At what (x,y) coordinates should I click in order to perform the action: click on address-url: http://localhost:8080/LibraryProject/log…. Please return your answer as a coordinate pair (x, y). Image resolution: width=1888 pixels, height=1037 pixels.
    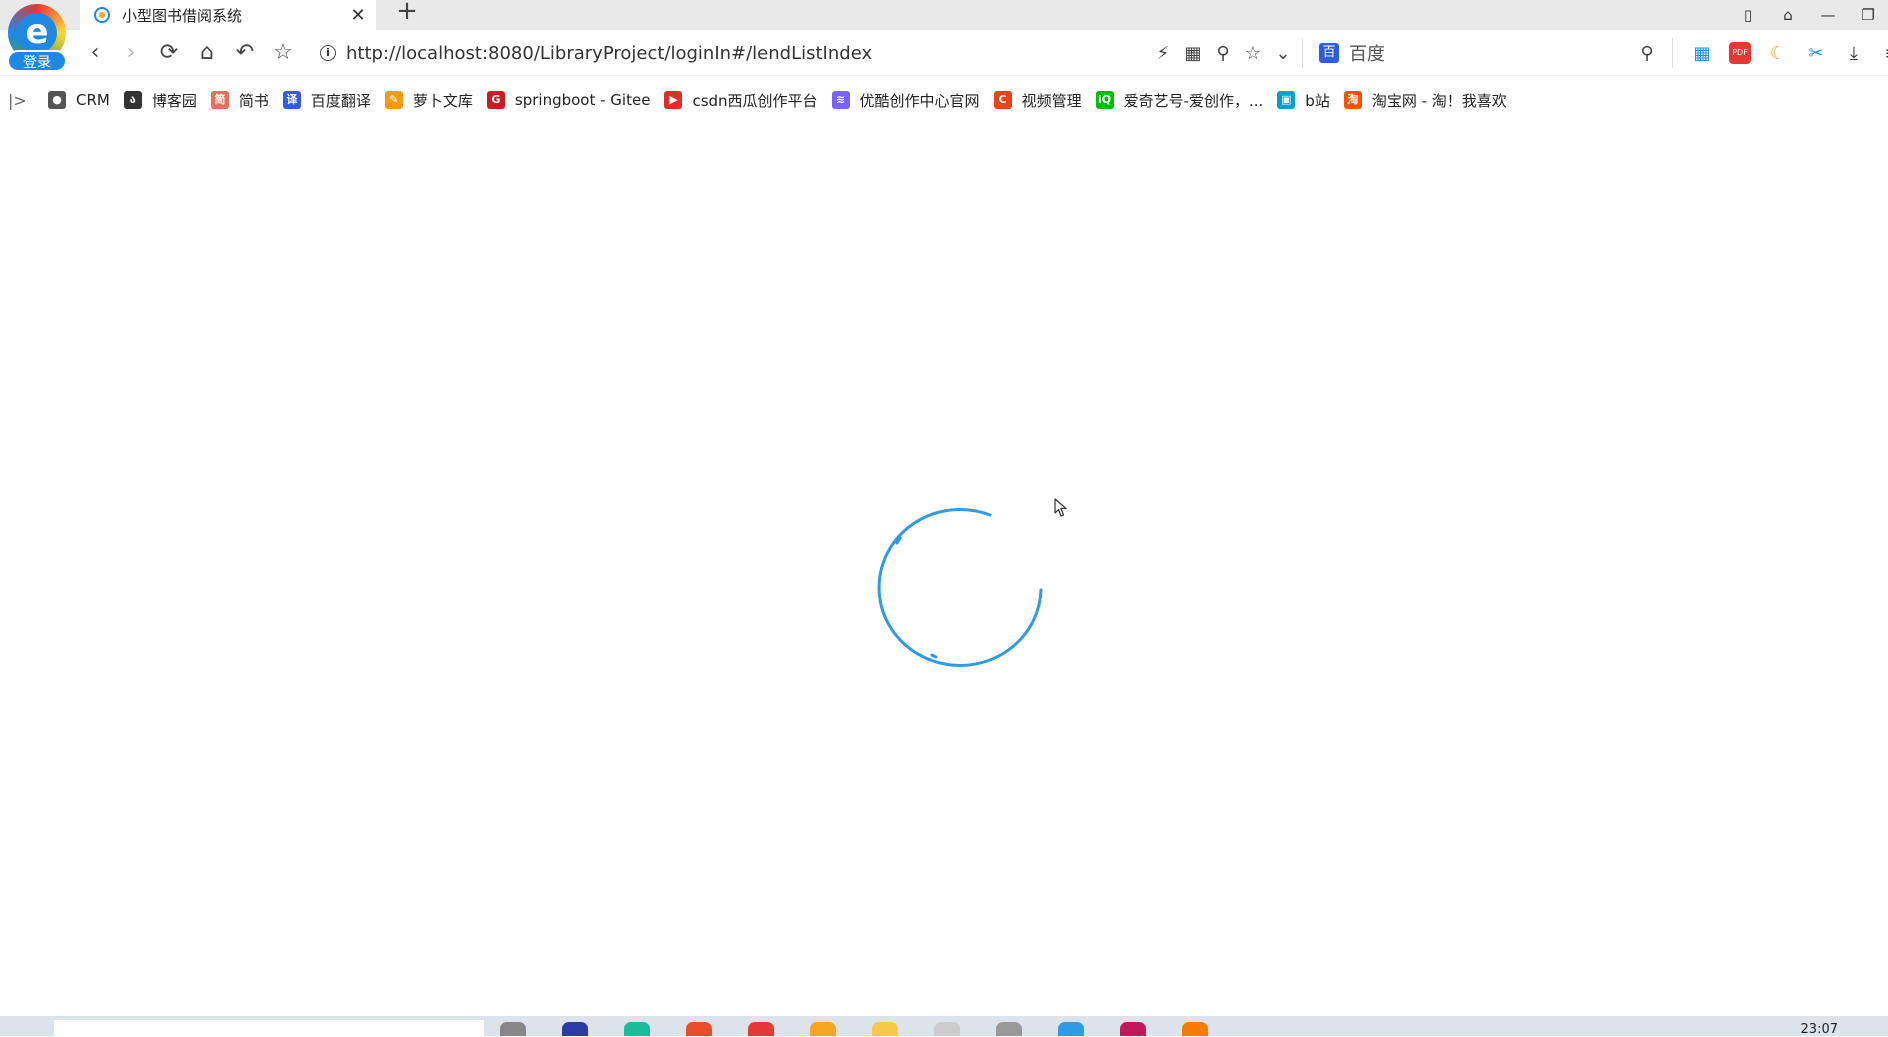
    Looking at the image, I should click on (609, 53).